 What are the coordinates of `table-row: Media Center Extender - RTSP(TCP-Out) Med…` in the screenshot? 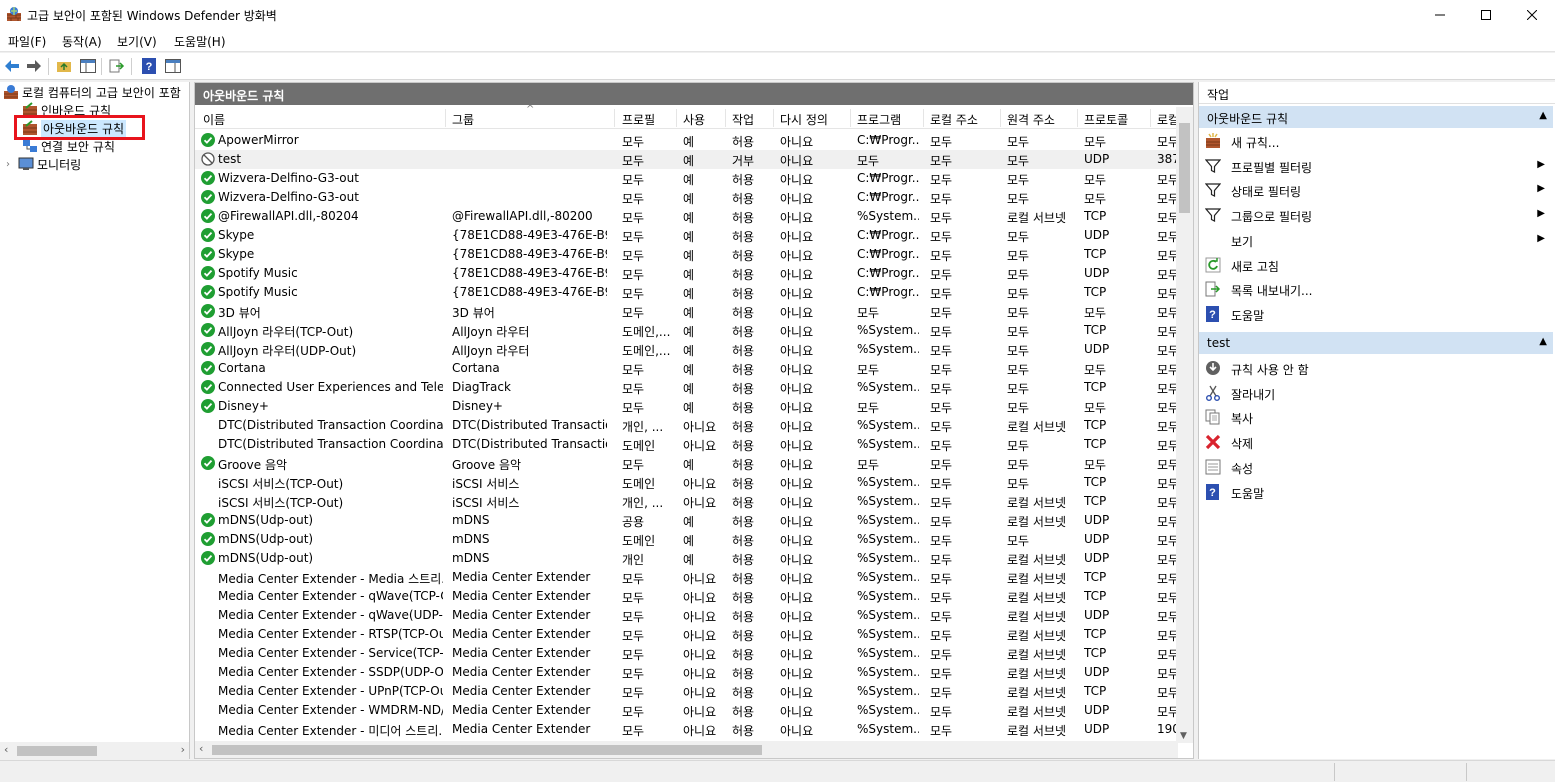 It's located at (687, 634).